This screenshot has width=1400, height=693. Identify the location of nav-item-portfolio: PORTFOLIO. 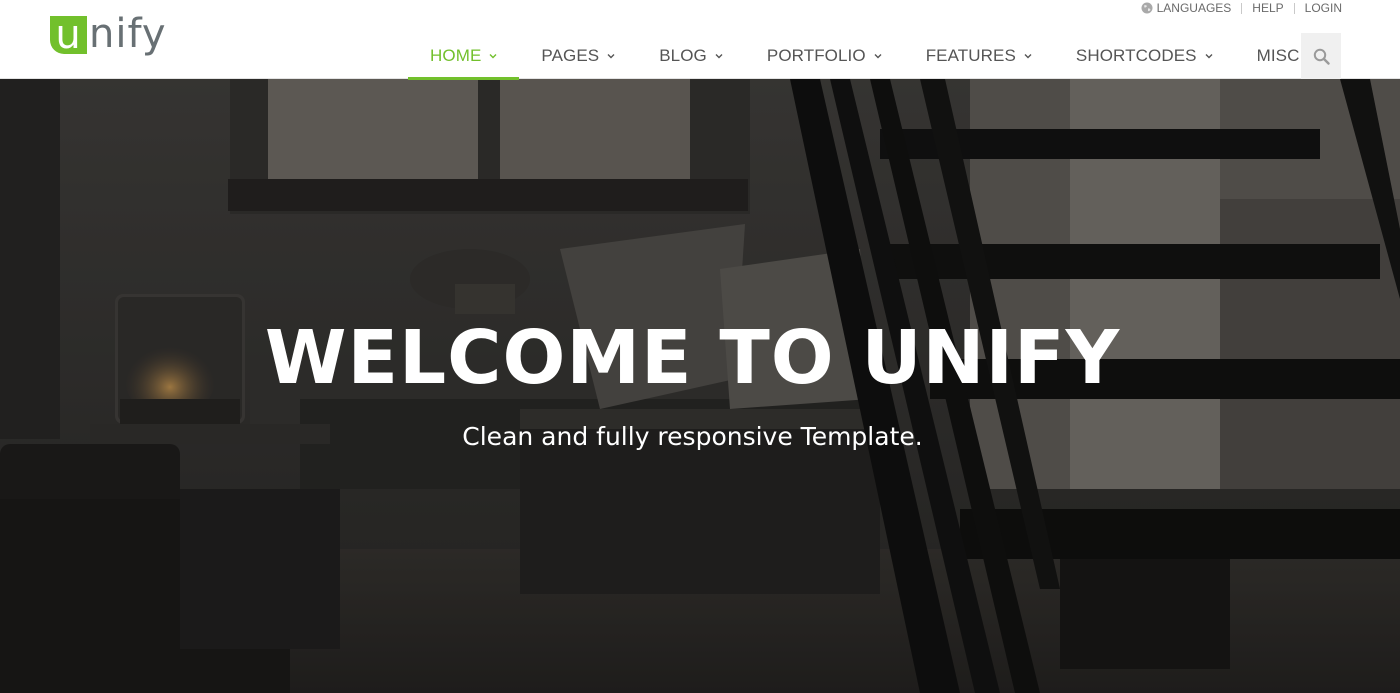
(824, 56).